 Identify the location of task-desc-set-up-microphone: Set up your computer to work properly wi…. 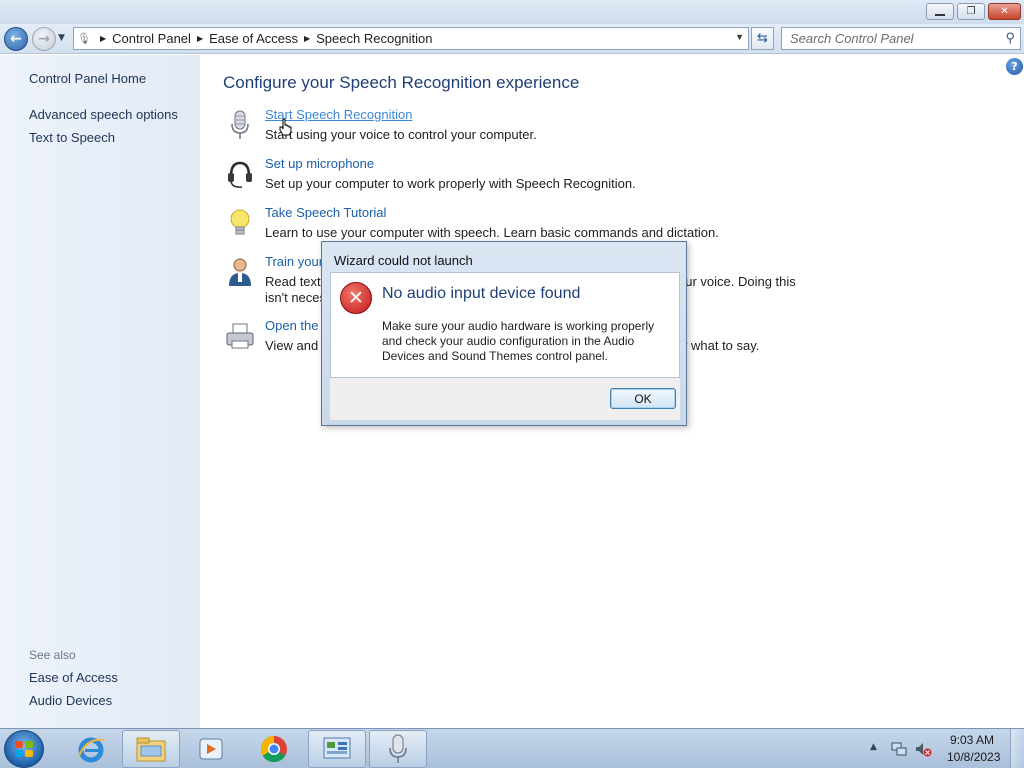
(450, 183).